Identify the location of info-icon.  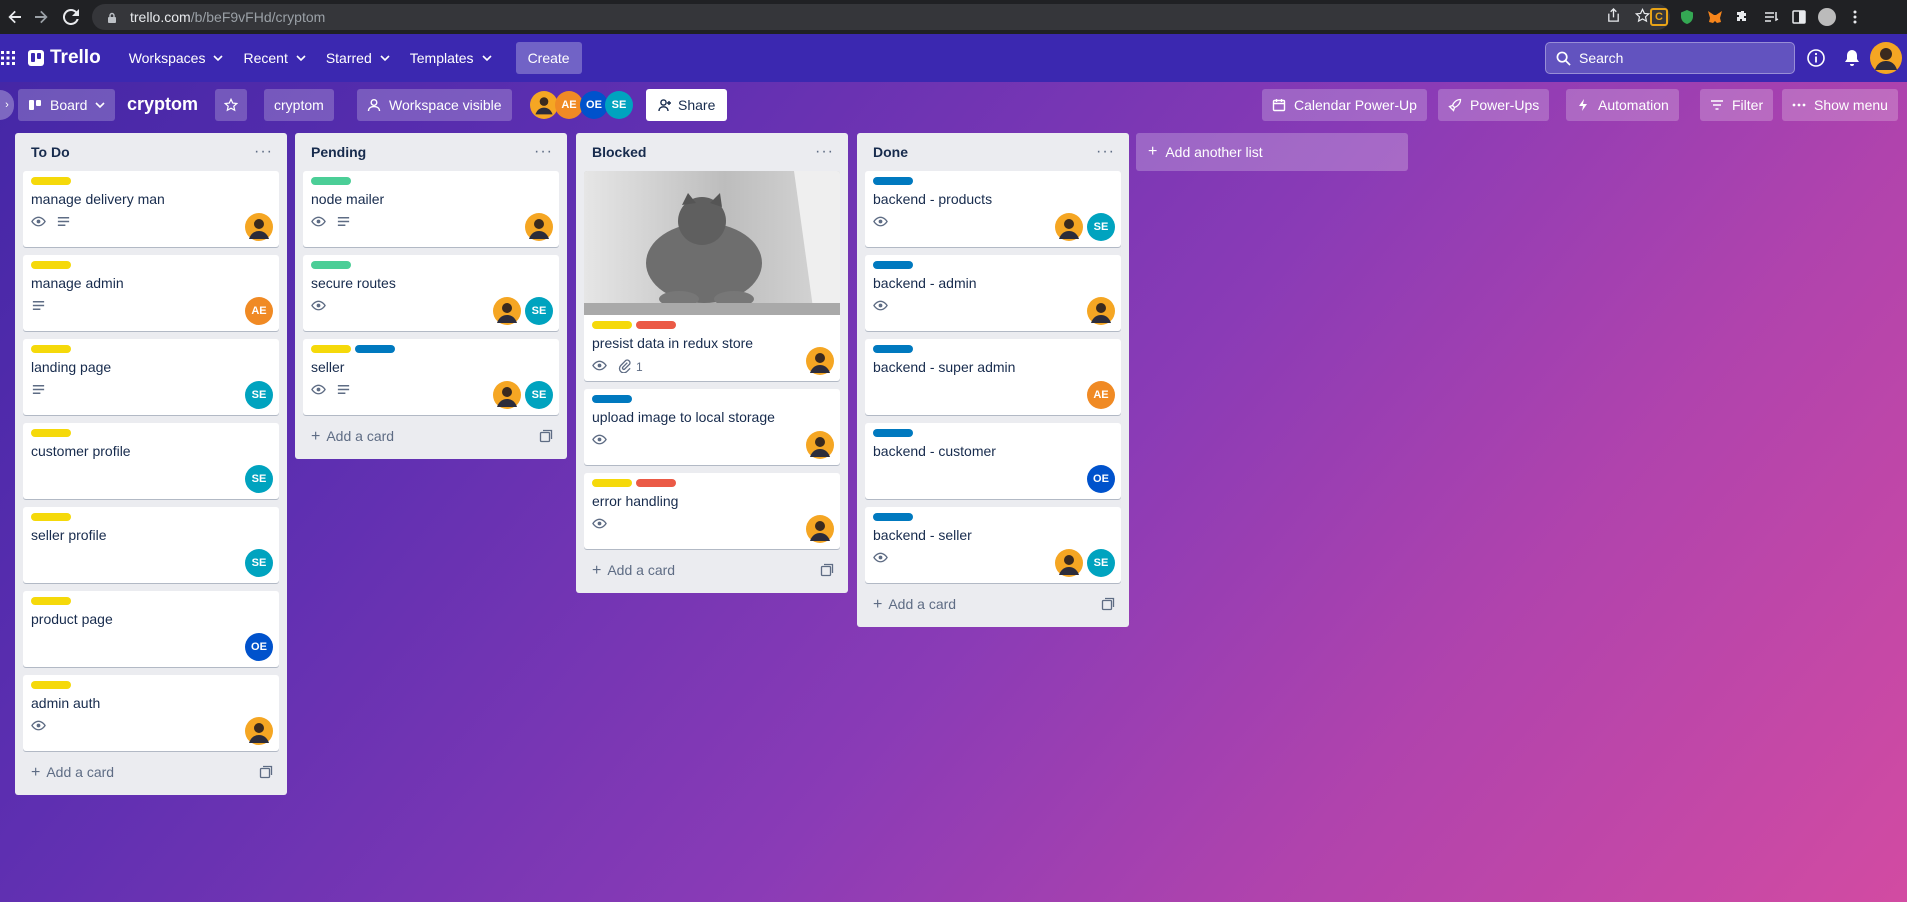
(1816, 58).